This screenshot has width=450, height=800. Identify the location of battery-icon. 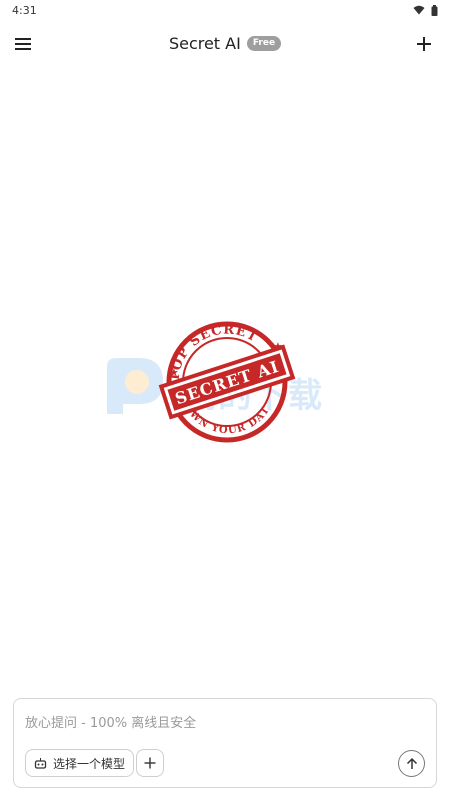
(434, 10).